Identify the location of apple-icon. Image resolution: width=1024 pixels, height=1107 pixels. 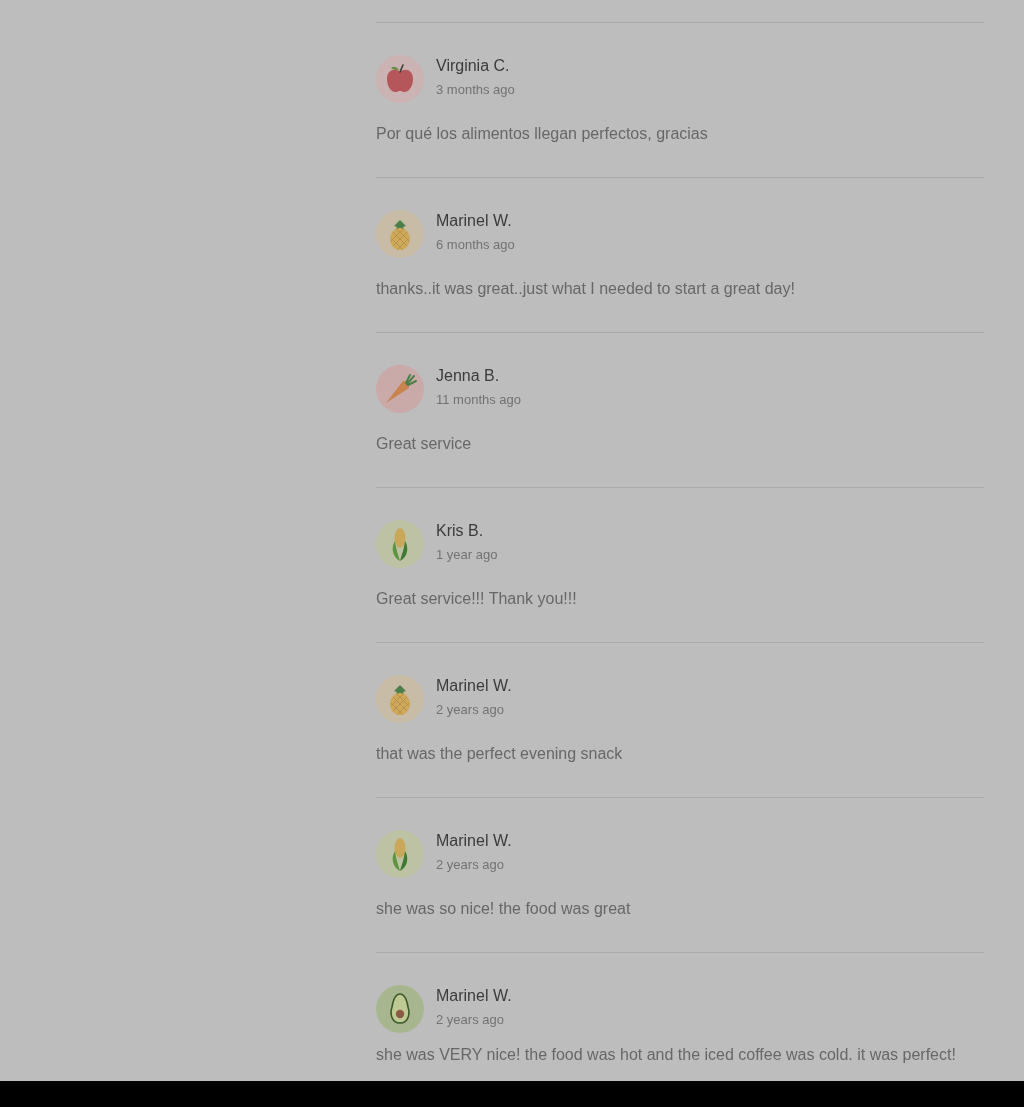
(400, 79).